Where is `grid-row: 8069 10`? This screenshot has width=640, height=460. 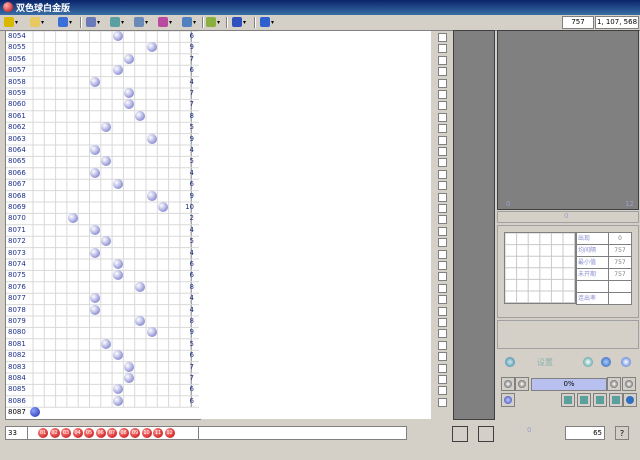
grid-row: 8069 10 is located at coordinates (103, 207).